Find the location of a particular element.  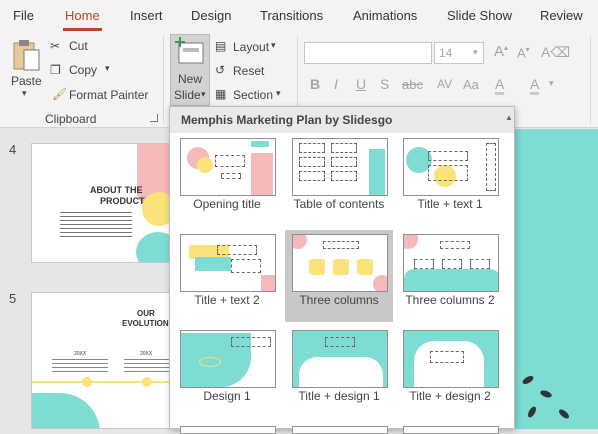

thumb-body-text is located at coordinates (96, 225).